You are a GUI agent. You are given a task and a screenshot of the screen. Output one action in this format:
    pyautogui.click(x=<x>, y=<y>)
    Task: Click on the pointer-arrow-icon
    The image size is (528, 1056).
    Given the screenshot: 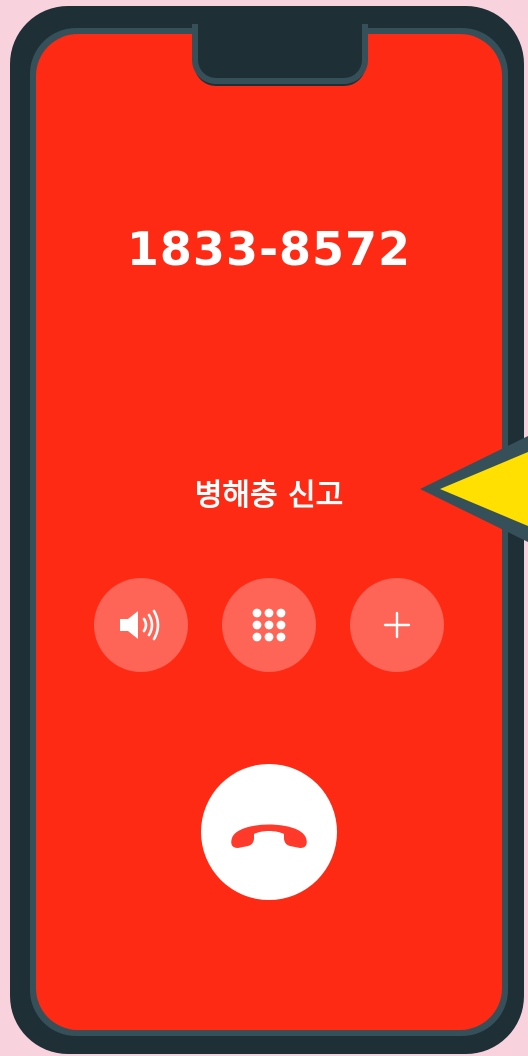 What is the action you would take?
    pyautogui.click(x=474, y=489)
    